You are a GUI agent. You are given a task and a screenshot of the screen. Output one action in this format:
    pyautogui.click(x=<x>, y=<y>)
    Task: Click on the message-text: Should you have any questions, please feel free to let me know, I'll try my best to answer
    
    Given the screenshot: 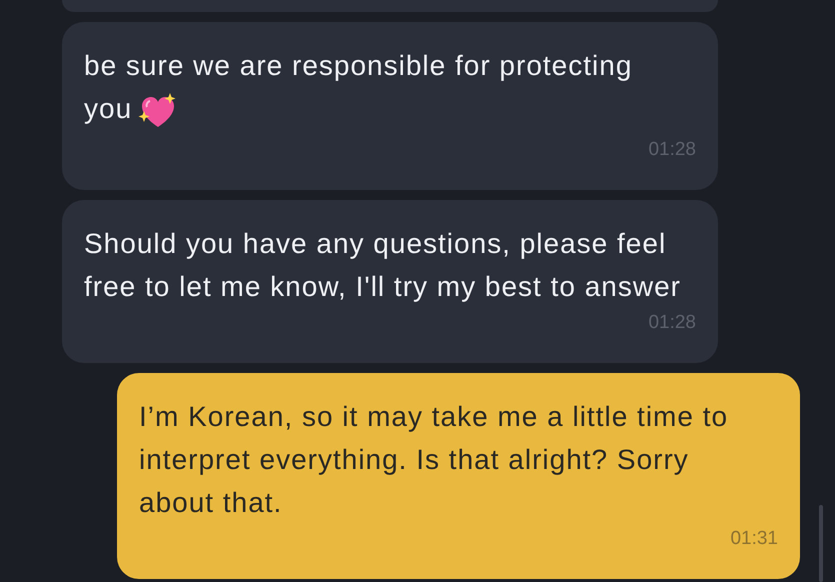 What is the action you would take?
    pyautogui.click(x=383, y=265)
    